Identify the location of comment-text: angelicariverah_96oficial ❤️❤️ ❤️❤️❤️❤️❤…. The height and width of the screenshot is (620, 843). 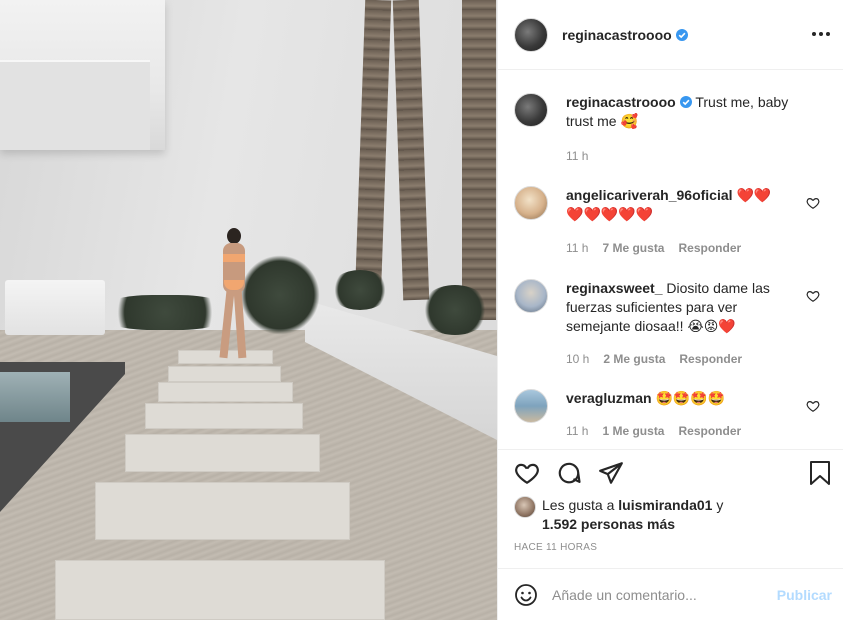
(682, 205).